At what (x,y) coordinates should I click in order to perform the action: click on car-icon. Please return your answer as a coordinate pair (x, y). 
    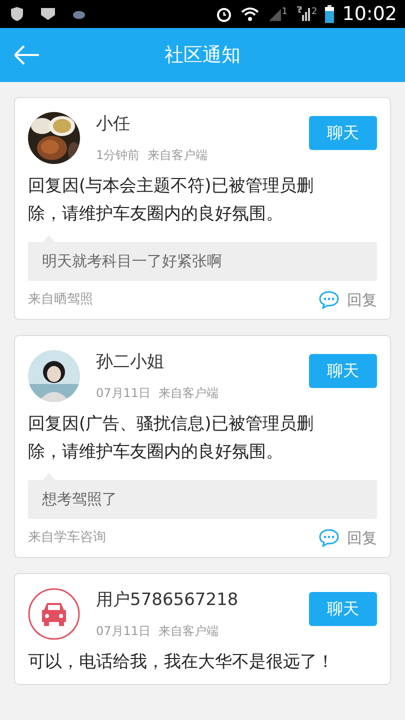
    Looking at the image, I should click on (54, 614).